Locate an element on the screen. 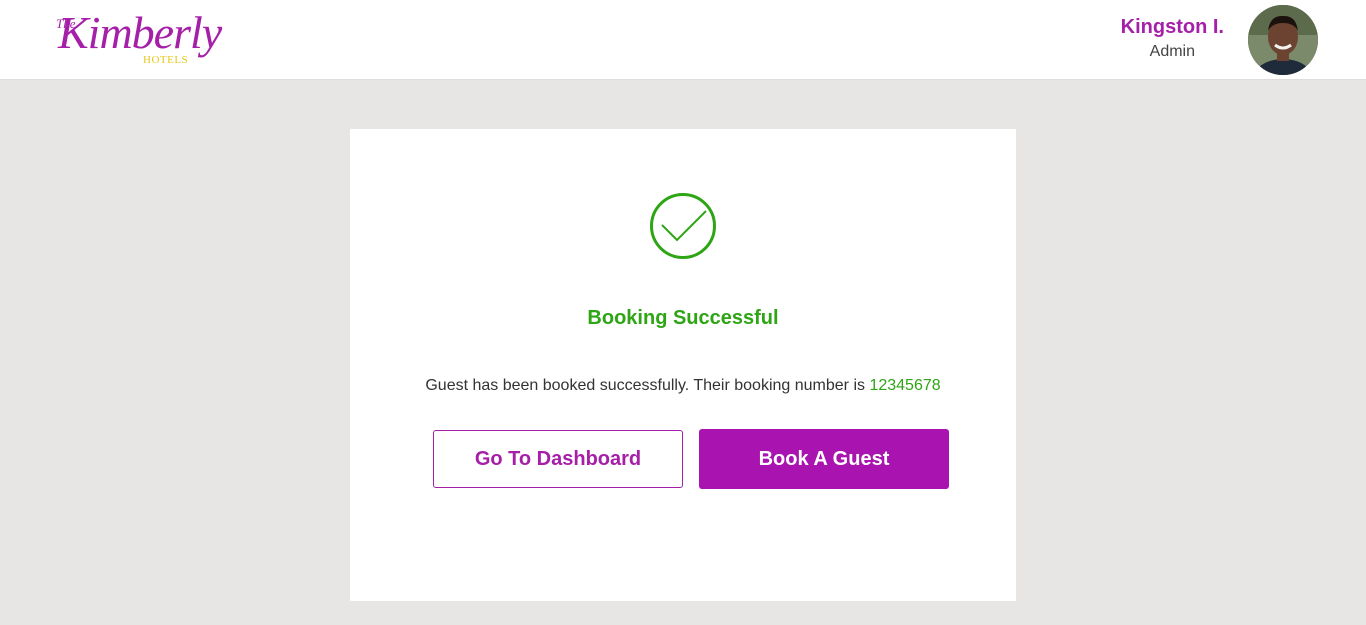  top-bar: The Kimberly HOTELS Kingston I. Admin is located at coordinates (683, 40).